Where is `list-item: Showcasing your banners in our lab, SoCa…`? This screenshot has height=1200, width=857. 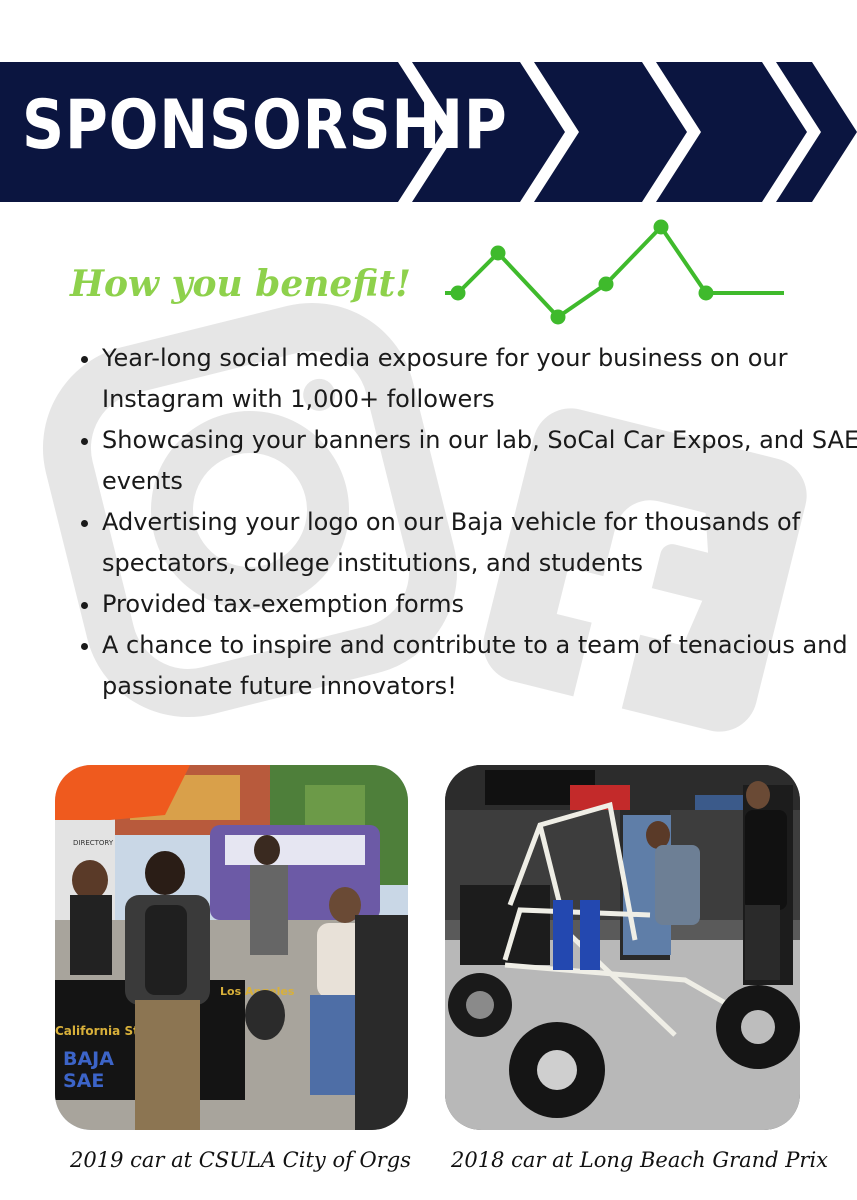
list-item: Showcasing your banners in our lab, SoCa… is located at coordinates (479, 461).